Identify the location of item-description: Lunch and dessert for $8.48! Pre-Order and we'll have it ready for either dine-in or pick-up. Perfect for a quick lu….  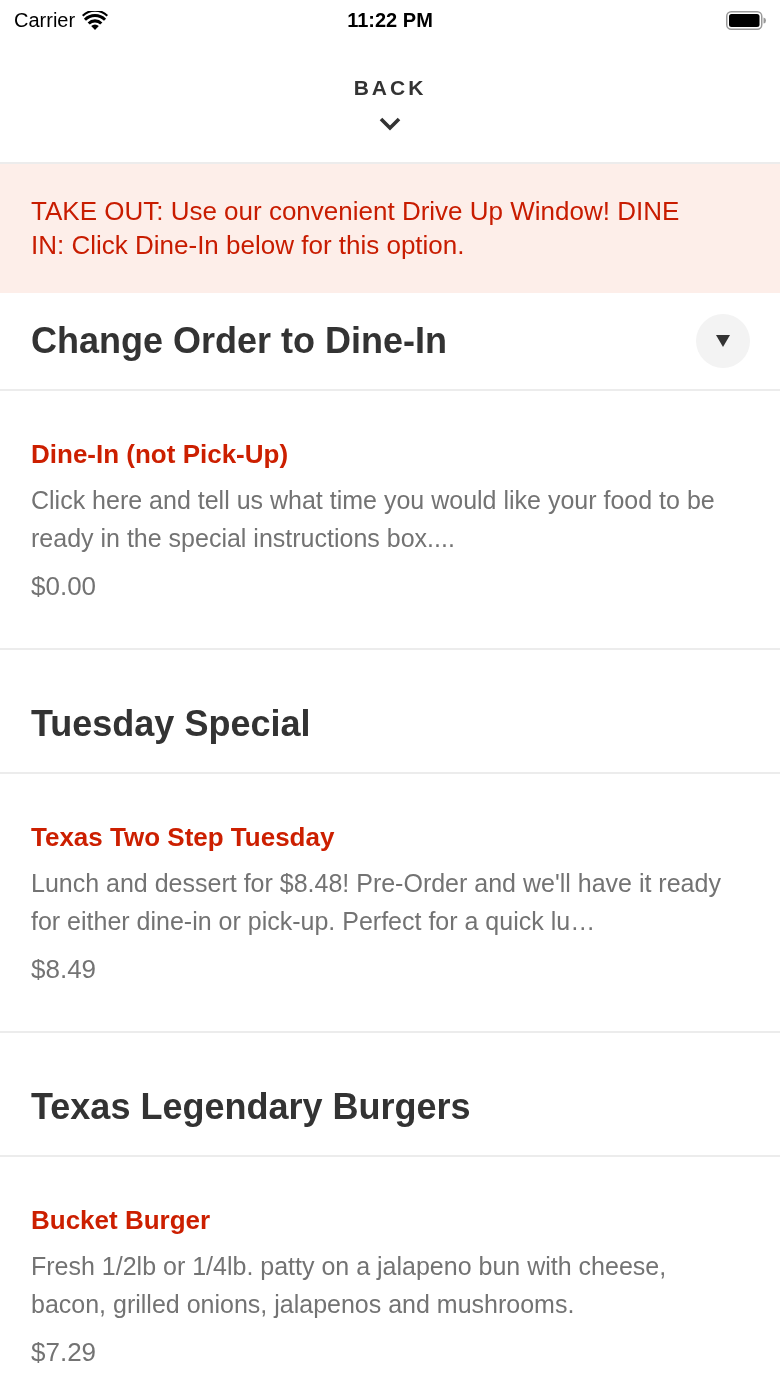
(376, 902).